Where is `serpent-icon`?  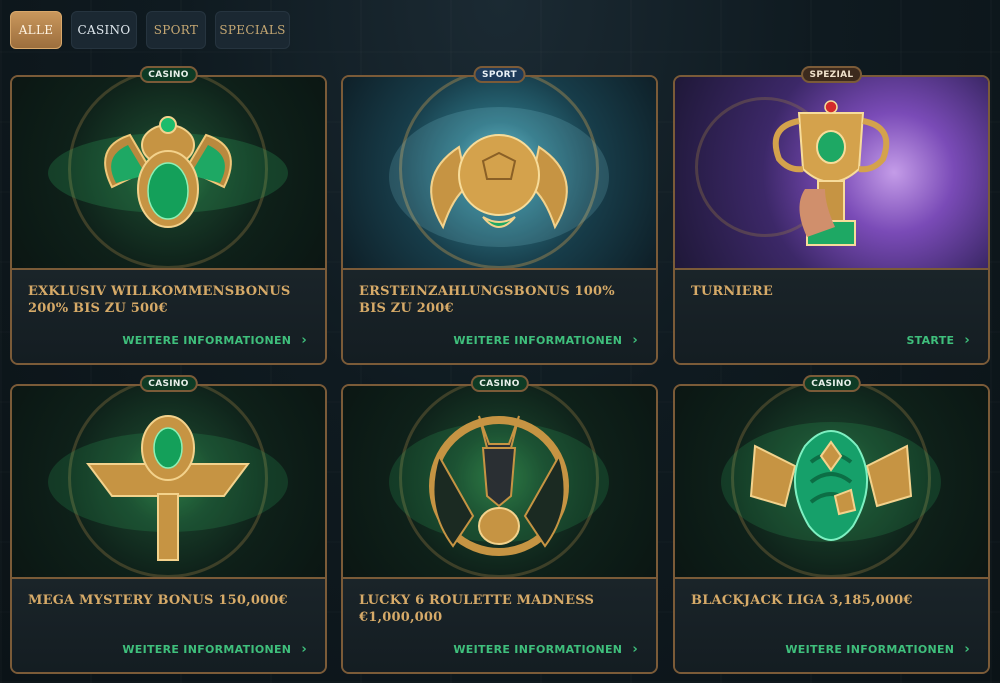
serpent-icon is located at coordinates (831, 482).